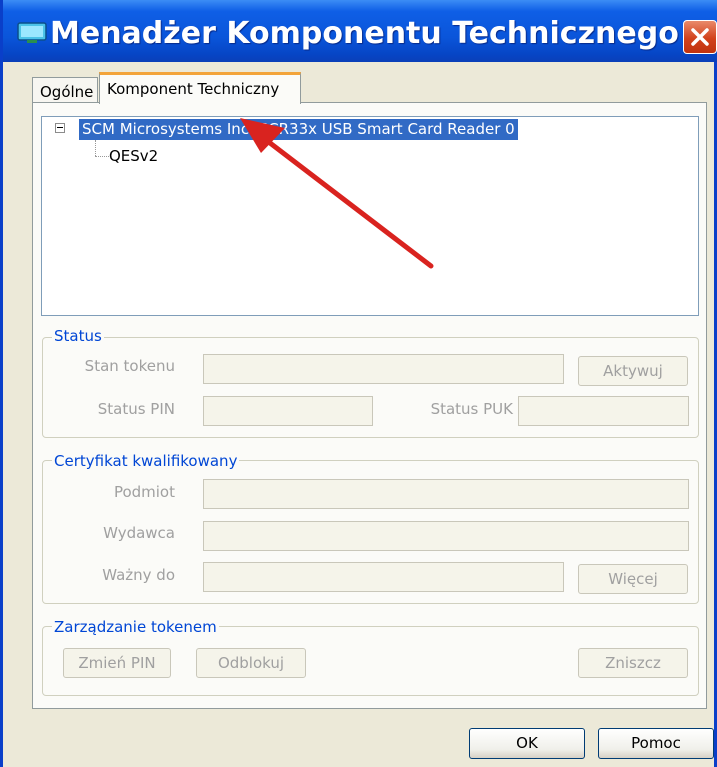  I want to click on token-state-label: Stan tokenu, so click(129, 366).